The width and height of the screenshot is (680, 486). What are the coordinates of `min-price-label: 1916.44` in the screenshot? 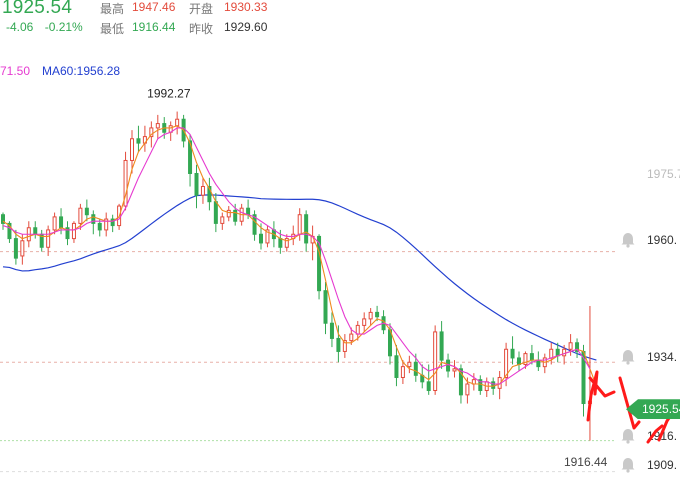 It's located at (586, 462).